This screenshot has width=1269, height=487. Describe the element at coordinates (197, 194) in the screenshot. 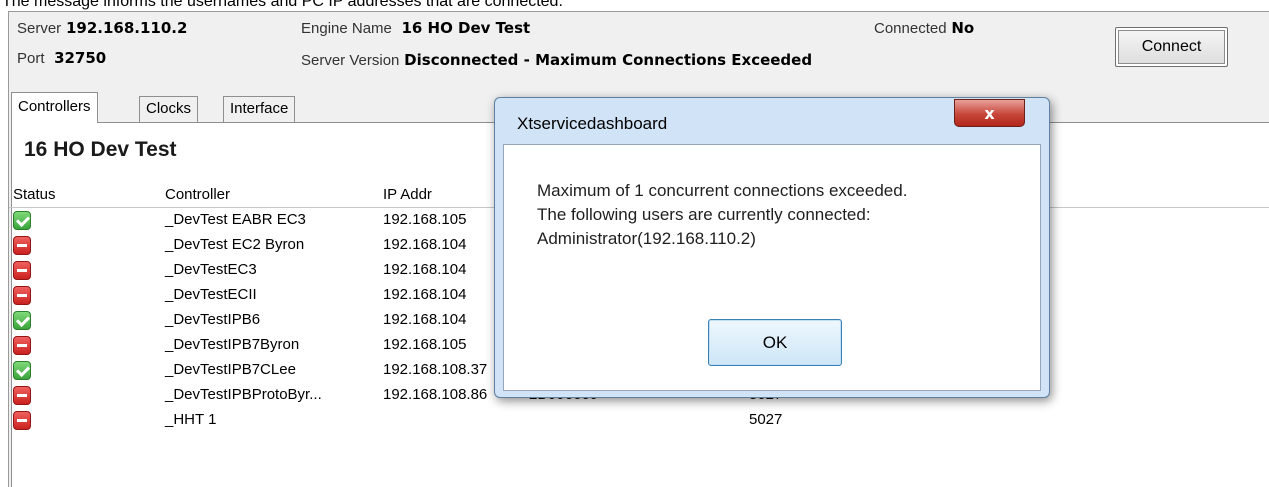

I see `column-header-controller: Controller` at that location.